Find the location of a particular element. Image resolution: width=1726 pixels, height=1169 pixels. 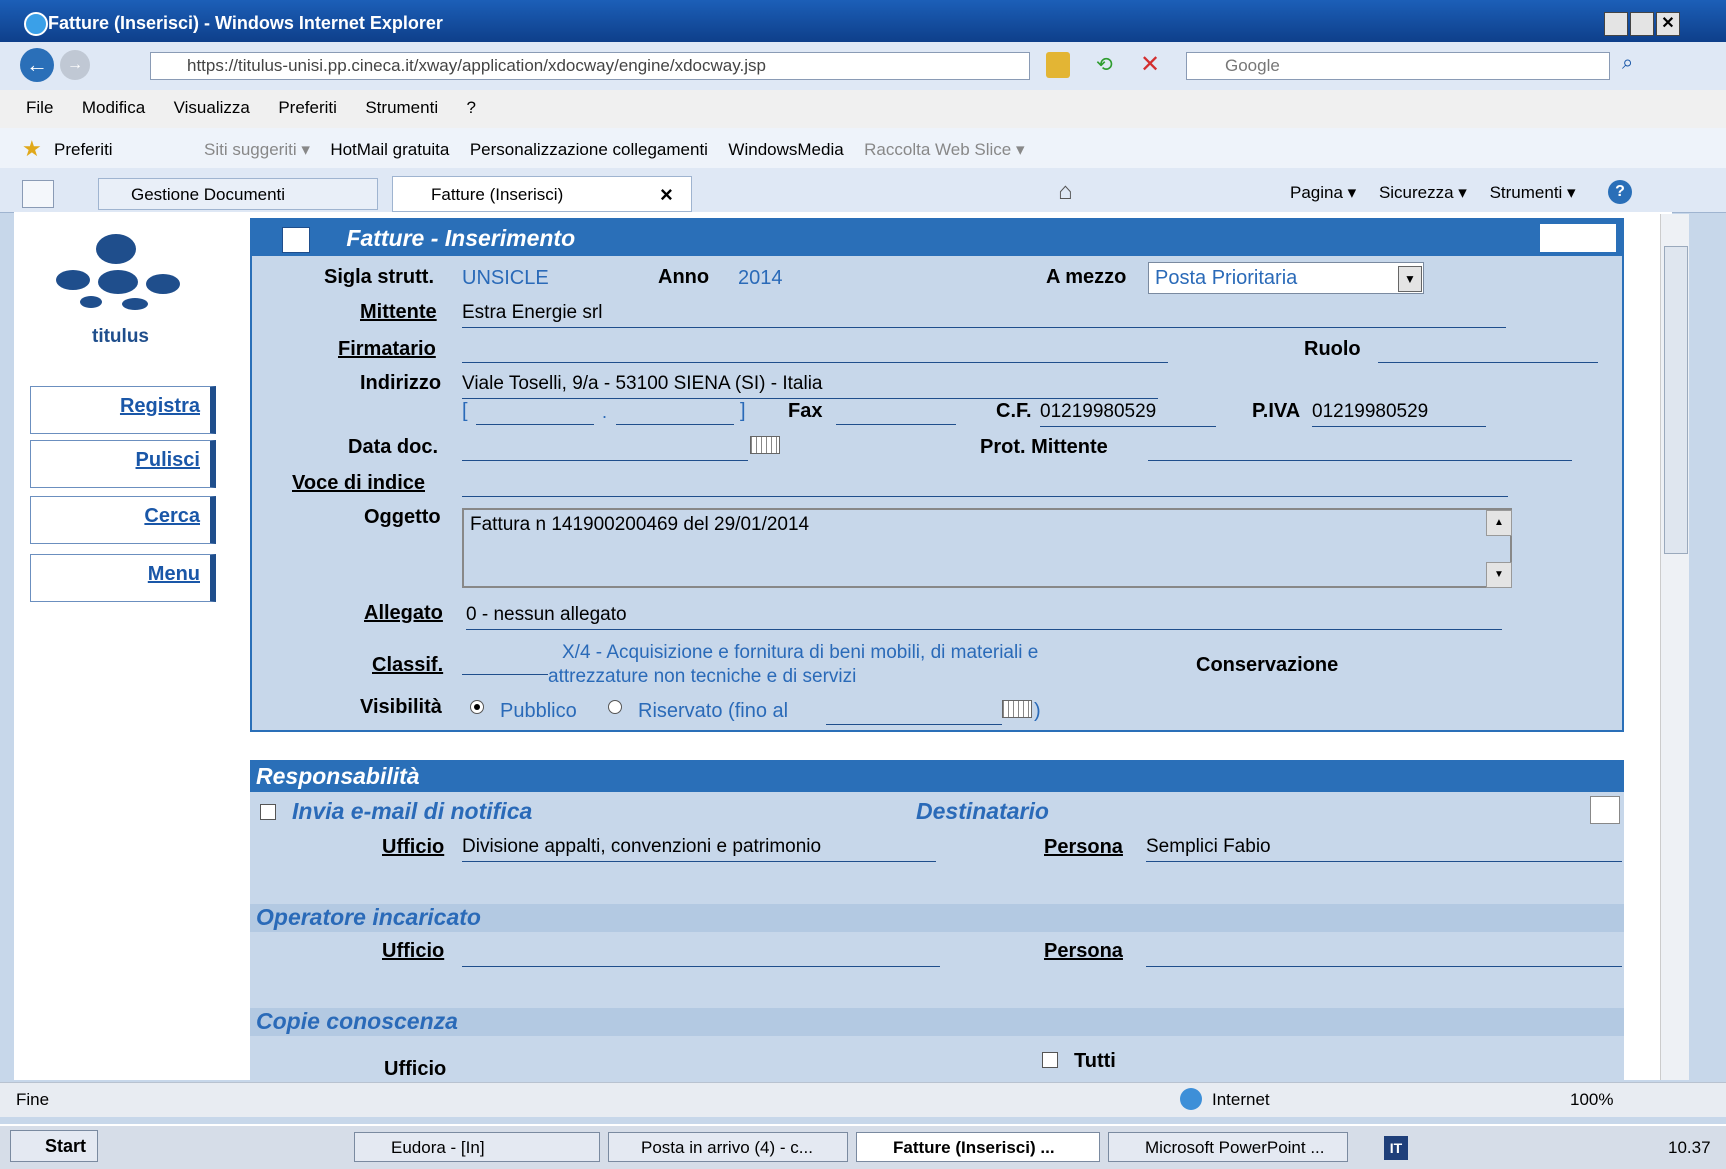

scrollbar-thumb is located at coordinates (1676, 400).